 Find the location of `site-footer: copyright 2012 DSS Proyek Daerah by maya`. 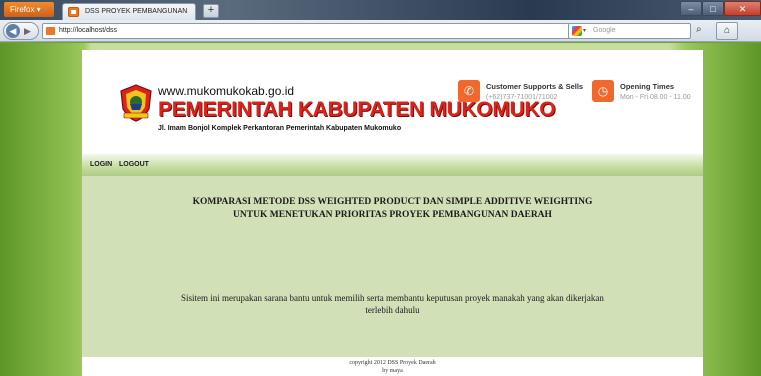

site-footer: copyright 2012 DSS Proyek Daerah by maya is located at coordinates (392, 366).